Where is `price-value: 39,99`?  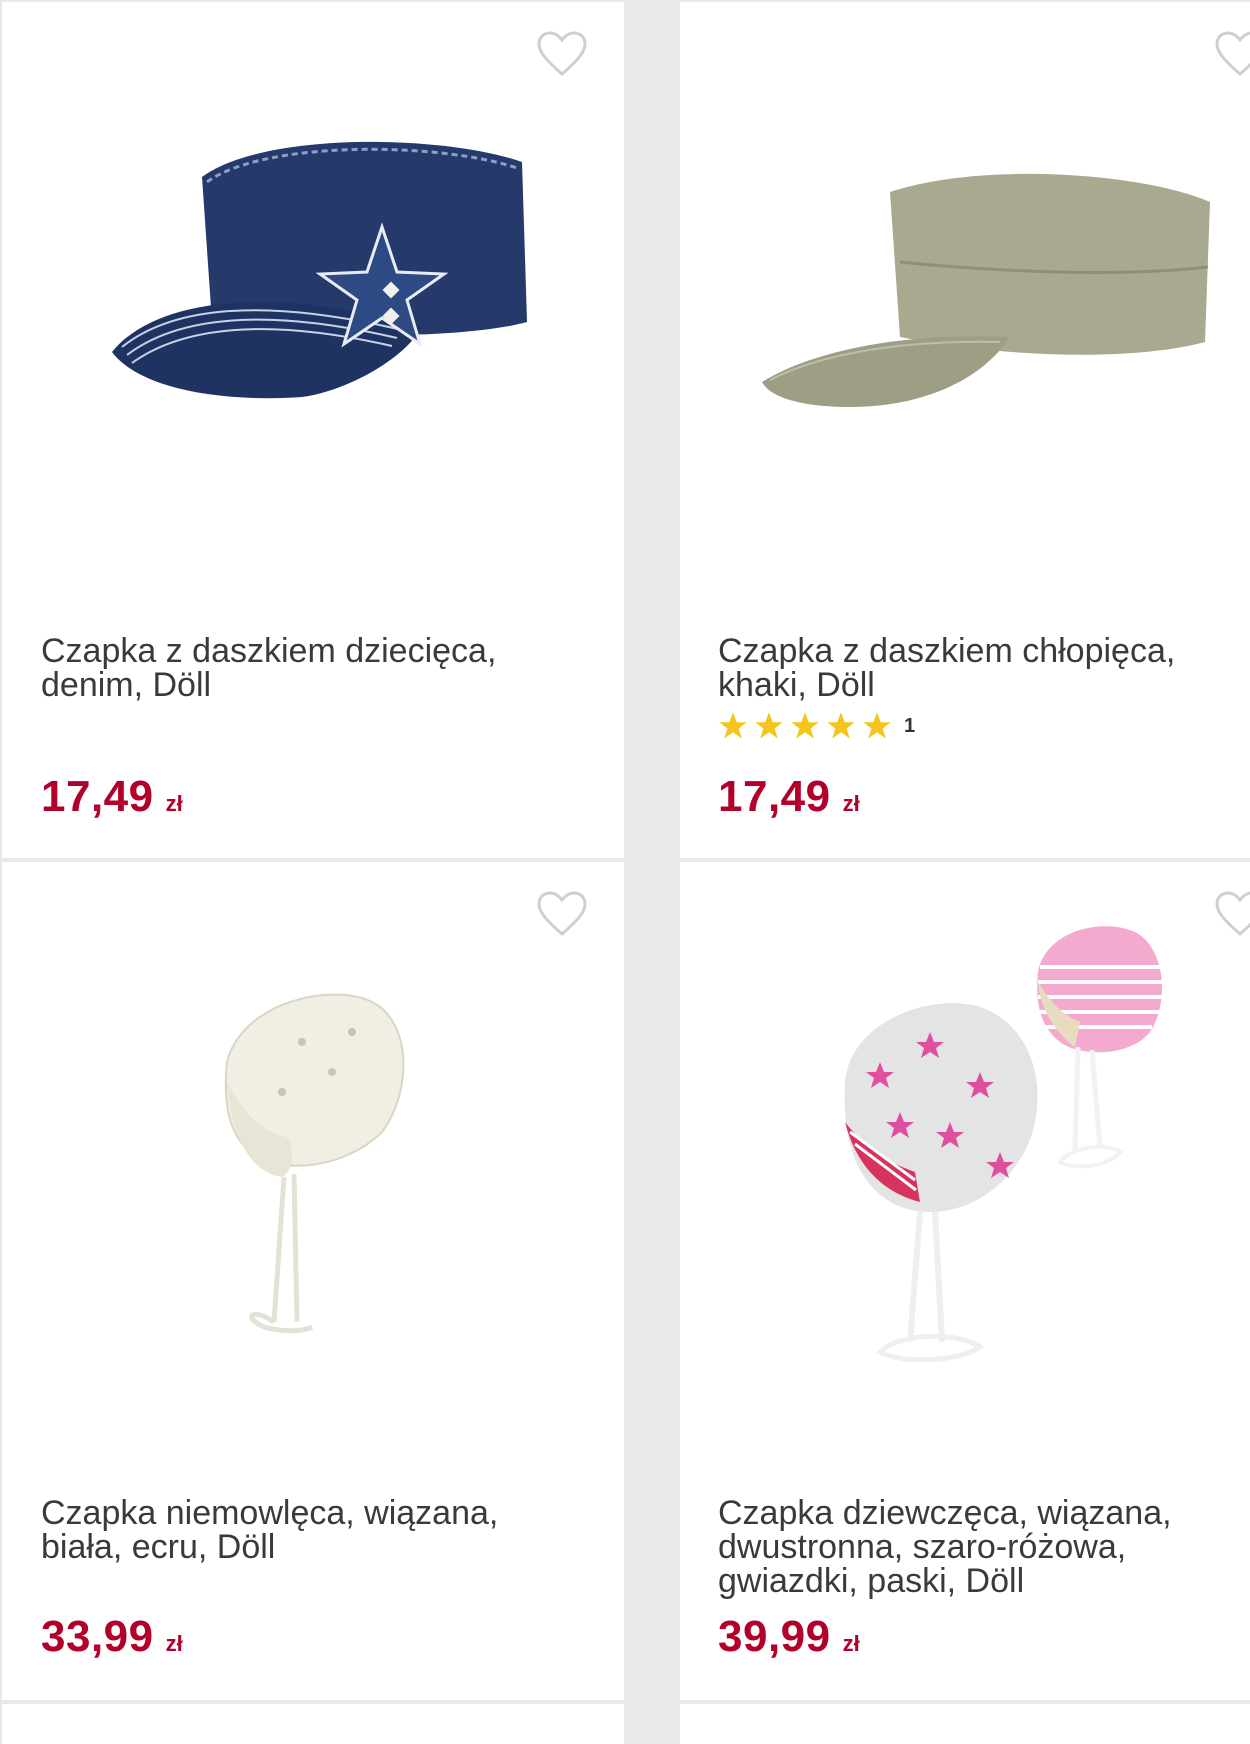
price-value: 39,99 is located at coordinates (774, 1636).